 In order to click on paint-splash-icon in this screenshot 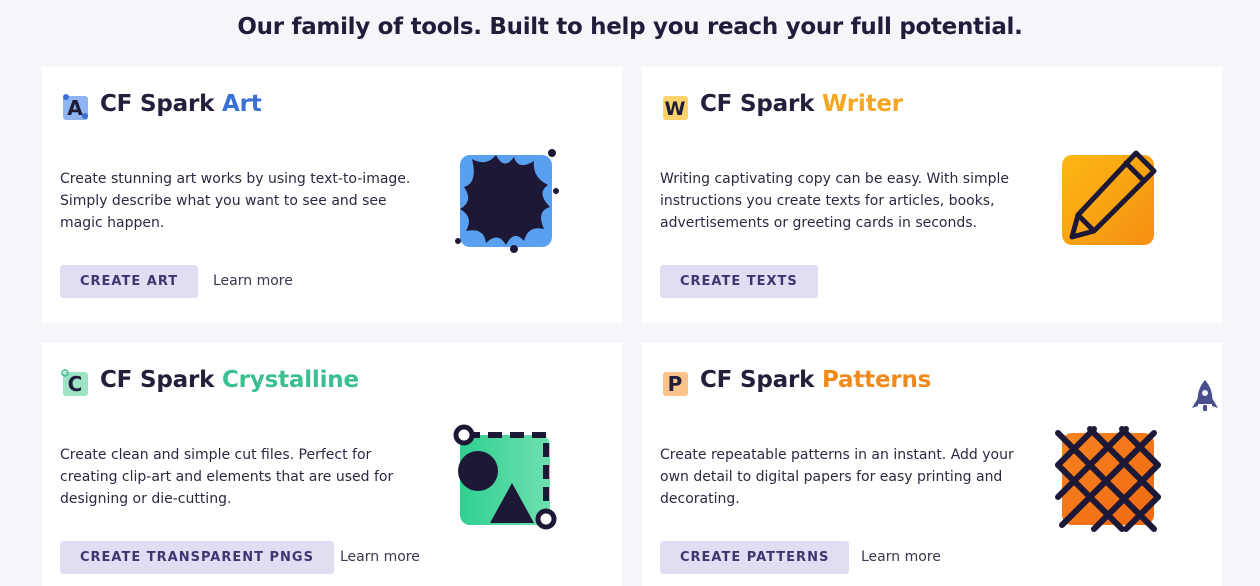, I will do `click(507, 201)`.